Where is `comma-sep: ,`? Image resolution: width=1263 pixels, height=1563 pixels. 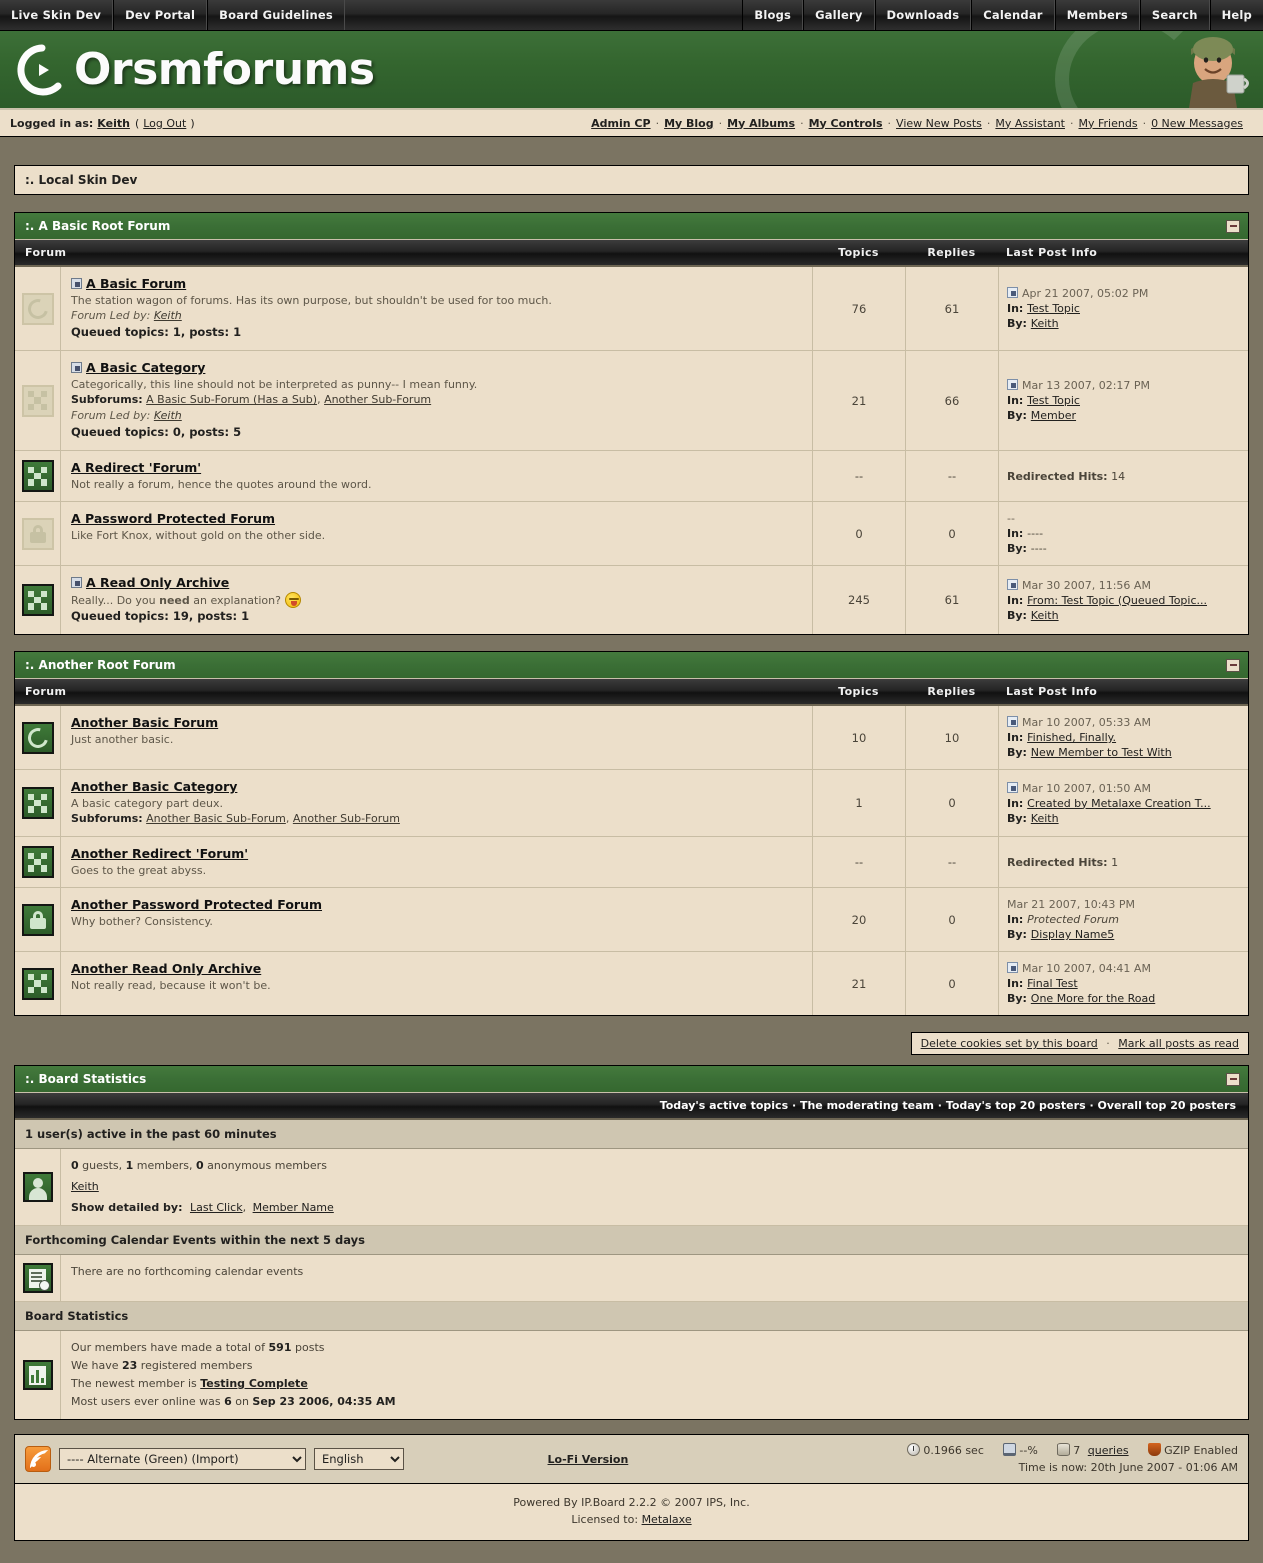 comma-sep: , is located at coordinates (244, 1207).